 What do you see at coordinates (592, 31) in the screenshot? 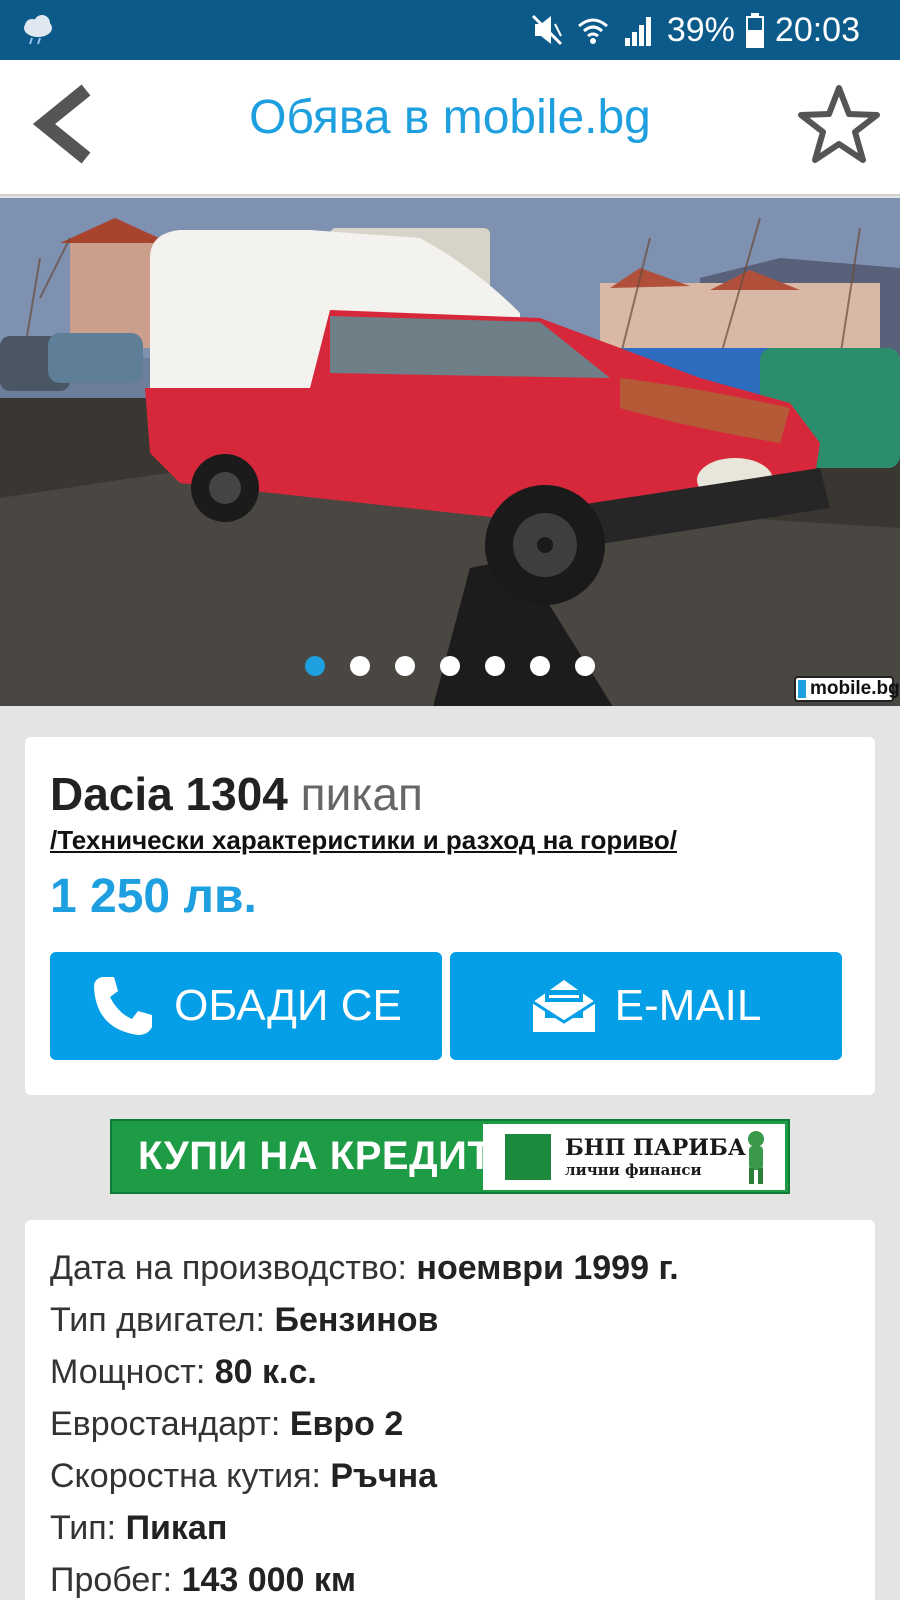
I see `wifi-icon` at bounding box center [592, 31].